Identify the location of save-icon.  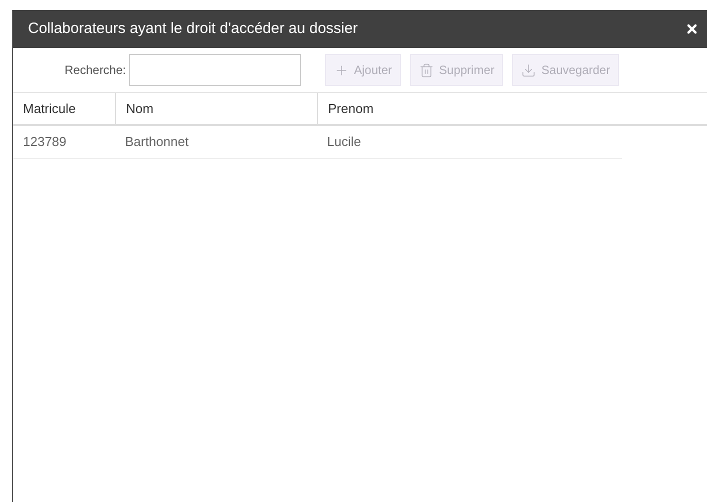
(528, 70).